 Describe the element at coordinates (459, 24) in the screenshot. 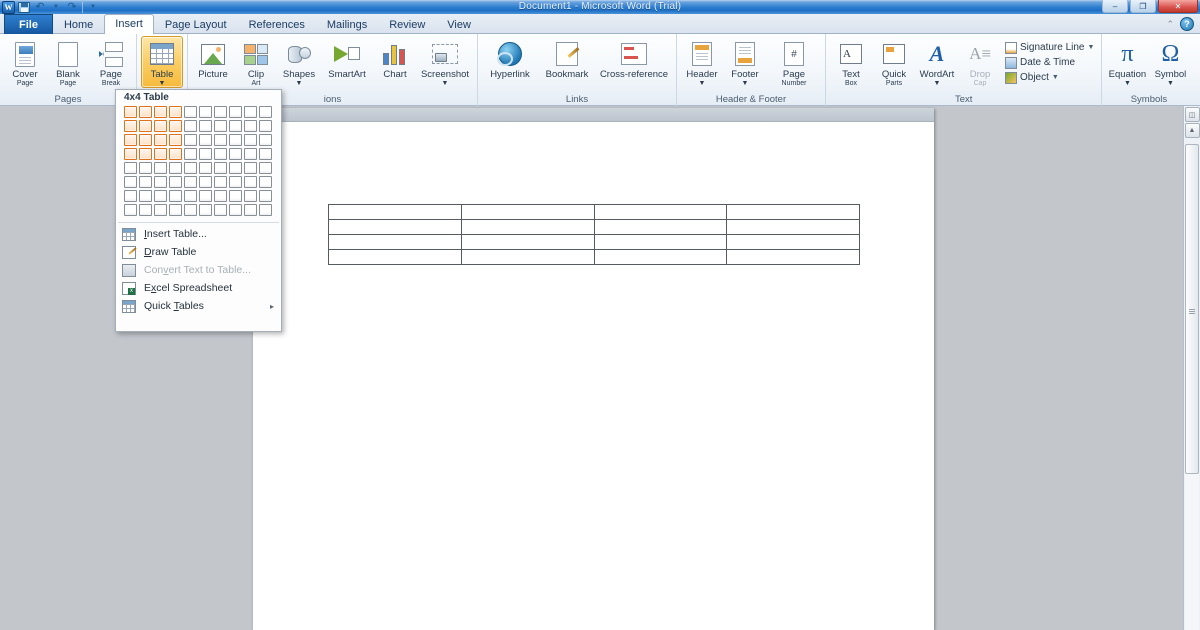

I see `tab-view: View` at that location.